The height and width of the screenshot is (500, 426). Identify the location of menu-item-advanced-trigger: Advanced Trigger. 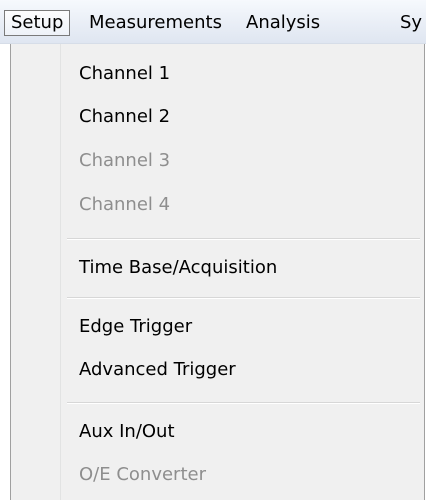
(157, 370).